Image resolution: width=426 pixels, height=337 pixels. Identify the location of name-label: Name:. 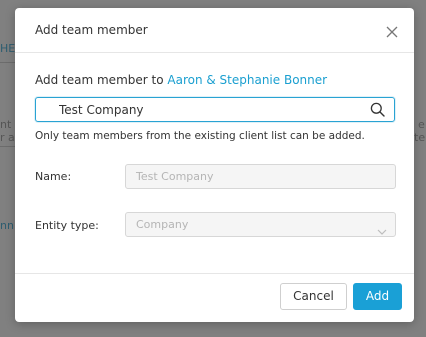
(53, 176).